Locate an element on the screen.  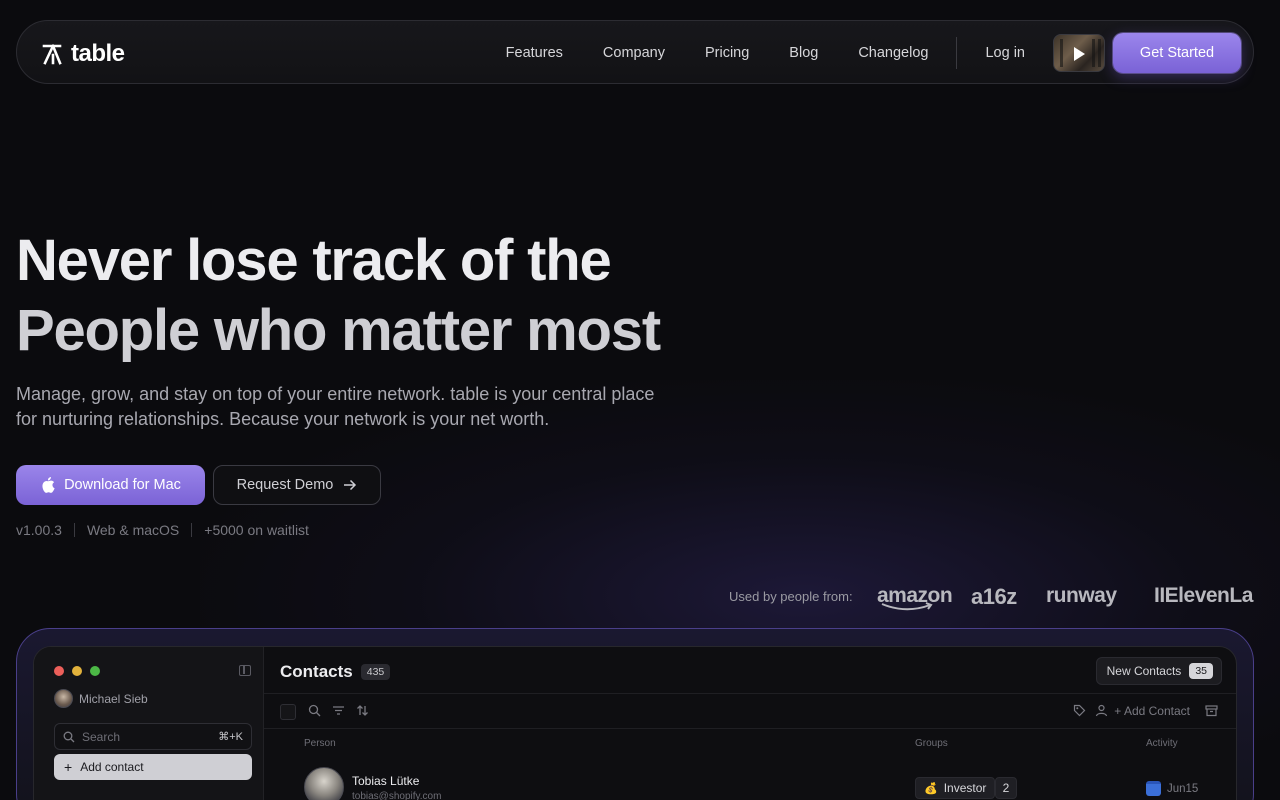
contacts-header: Contacts 435 is located at coordinates (335, 672).